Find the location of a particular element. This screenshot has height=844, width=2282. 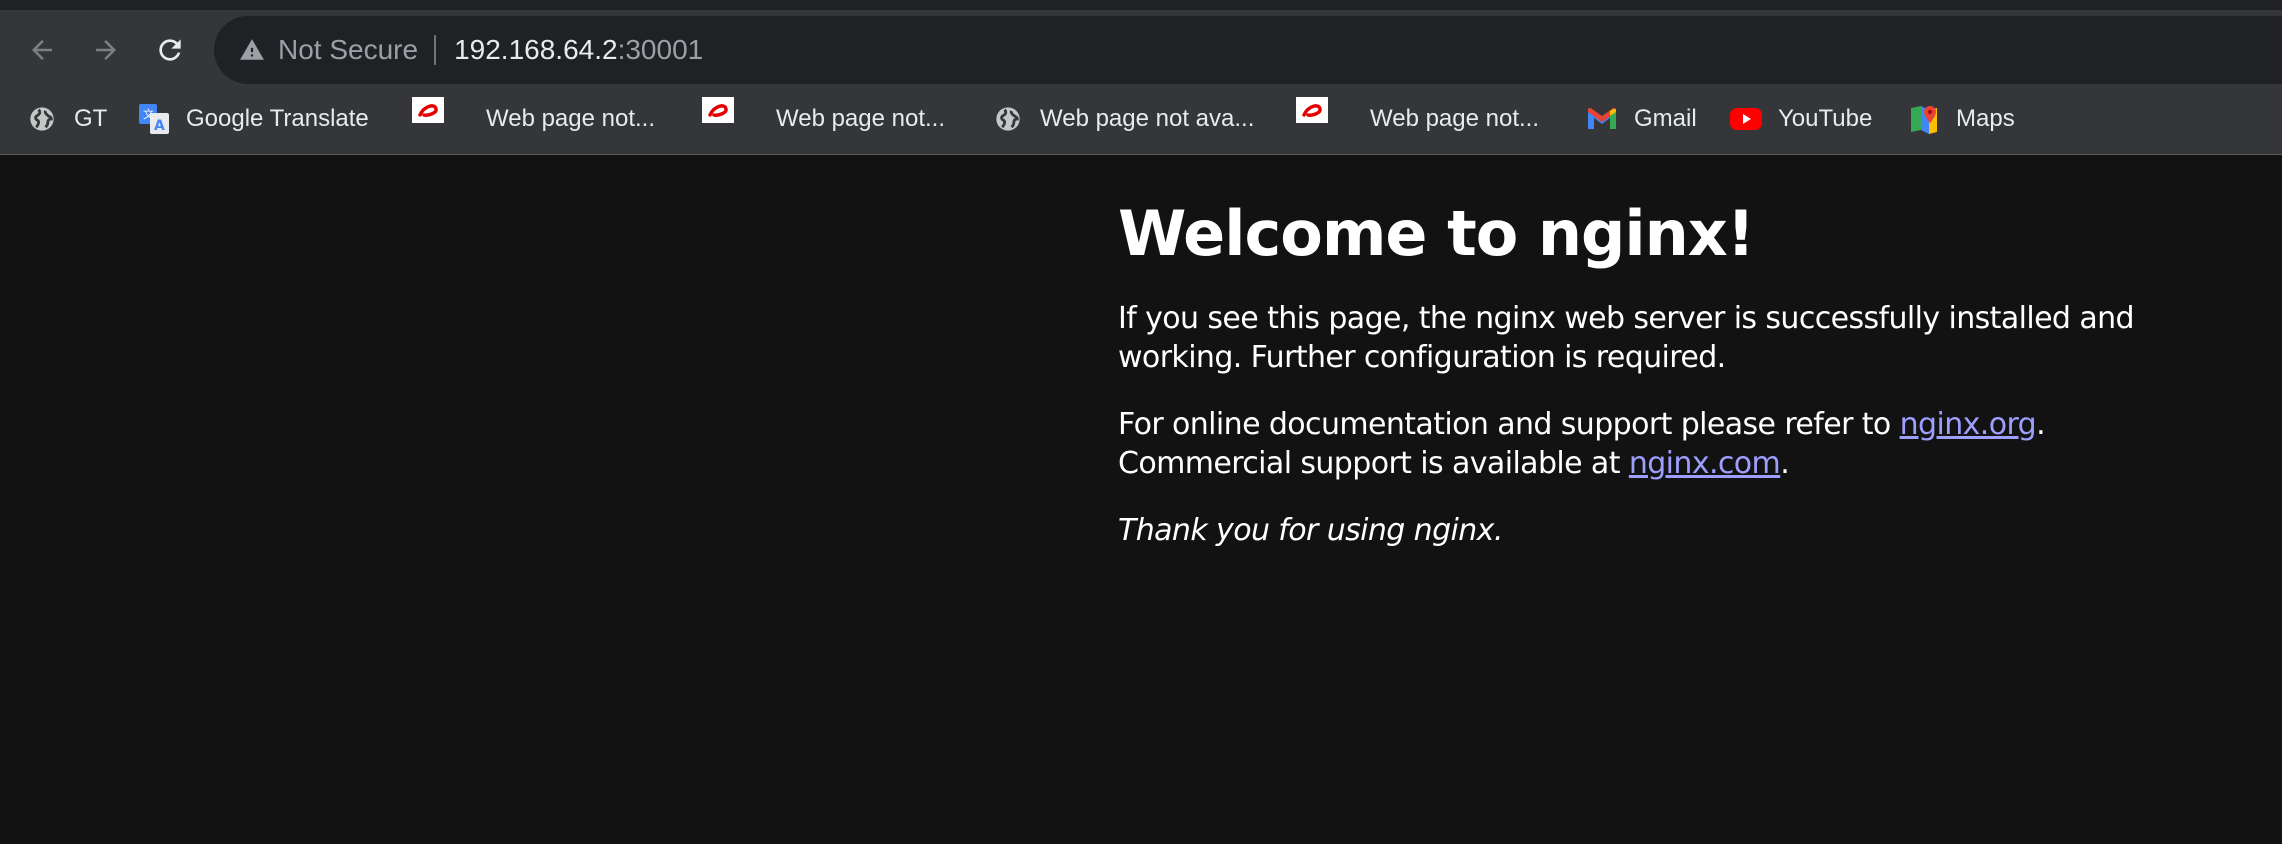

google-translate-icon: 文A is located at coordinates (154, 119).